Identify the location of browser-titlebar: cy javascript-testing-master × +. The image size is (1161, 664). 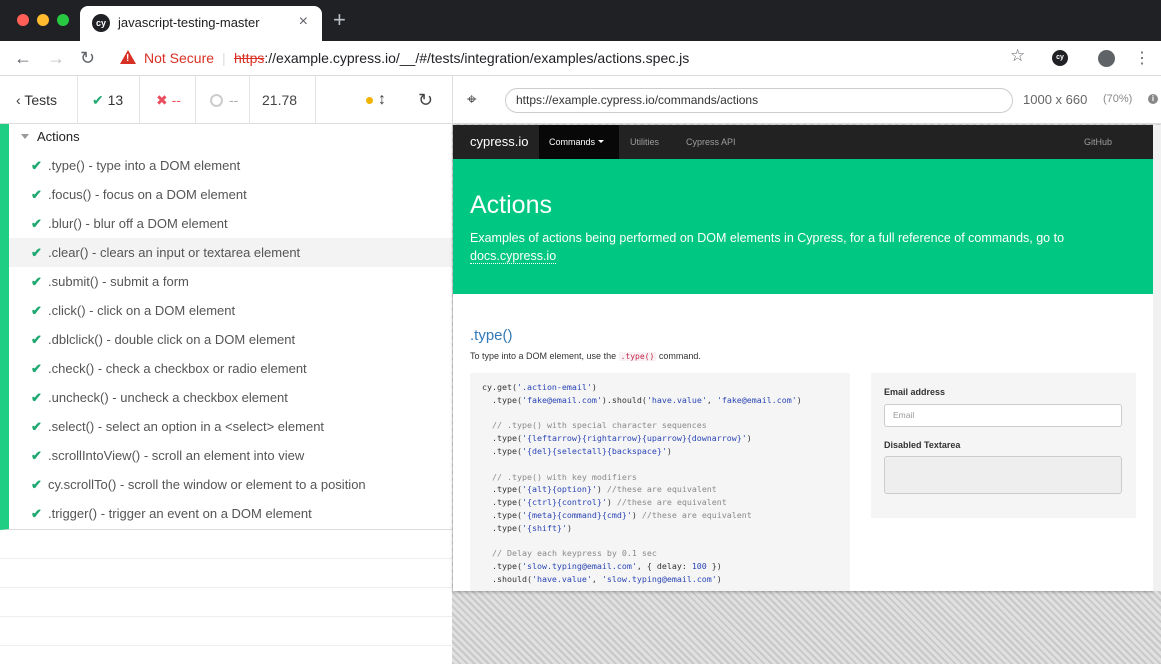
(580, 20).